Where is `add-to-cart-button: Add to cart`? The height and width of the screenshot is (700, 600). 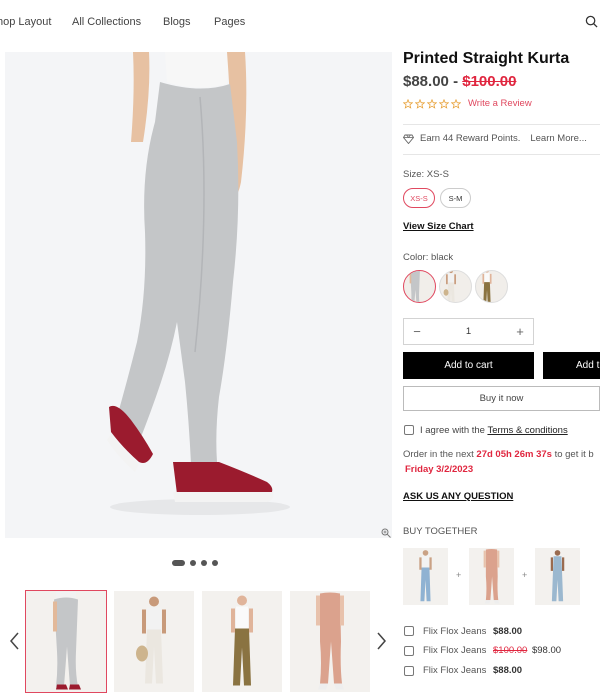 add-to-cart-button: Add to cart is located at coordinates (468, 365).